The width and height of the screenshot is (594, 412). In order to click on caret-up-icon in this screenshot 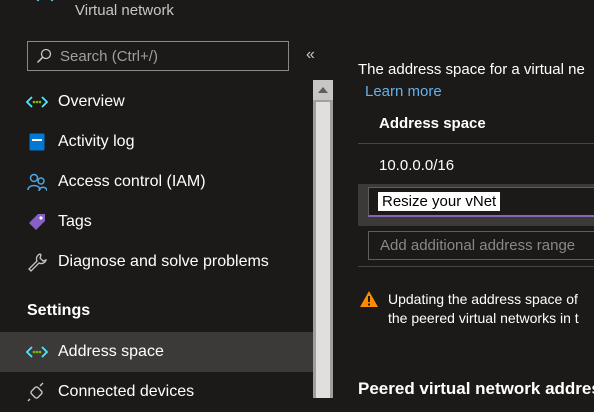, I will do `click(323, 90)`.